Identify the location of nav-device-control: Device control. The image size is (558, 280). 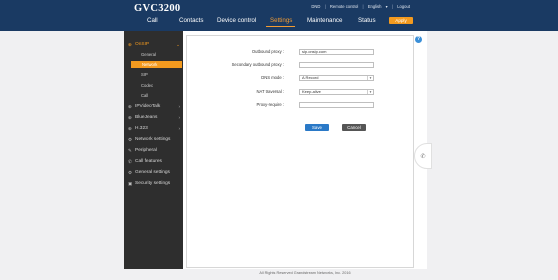
(236, 20).